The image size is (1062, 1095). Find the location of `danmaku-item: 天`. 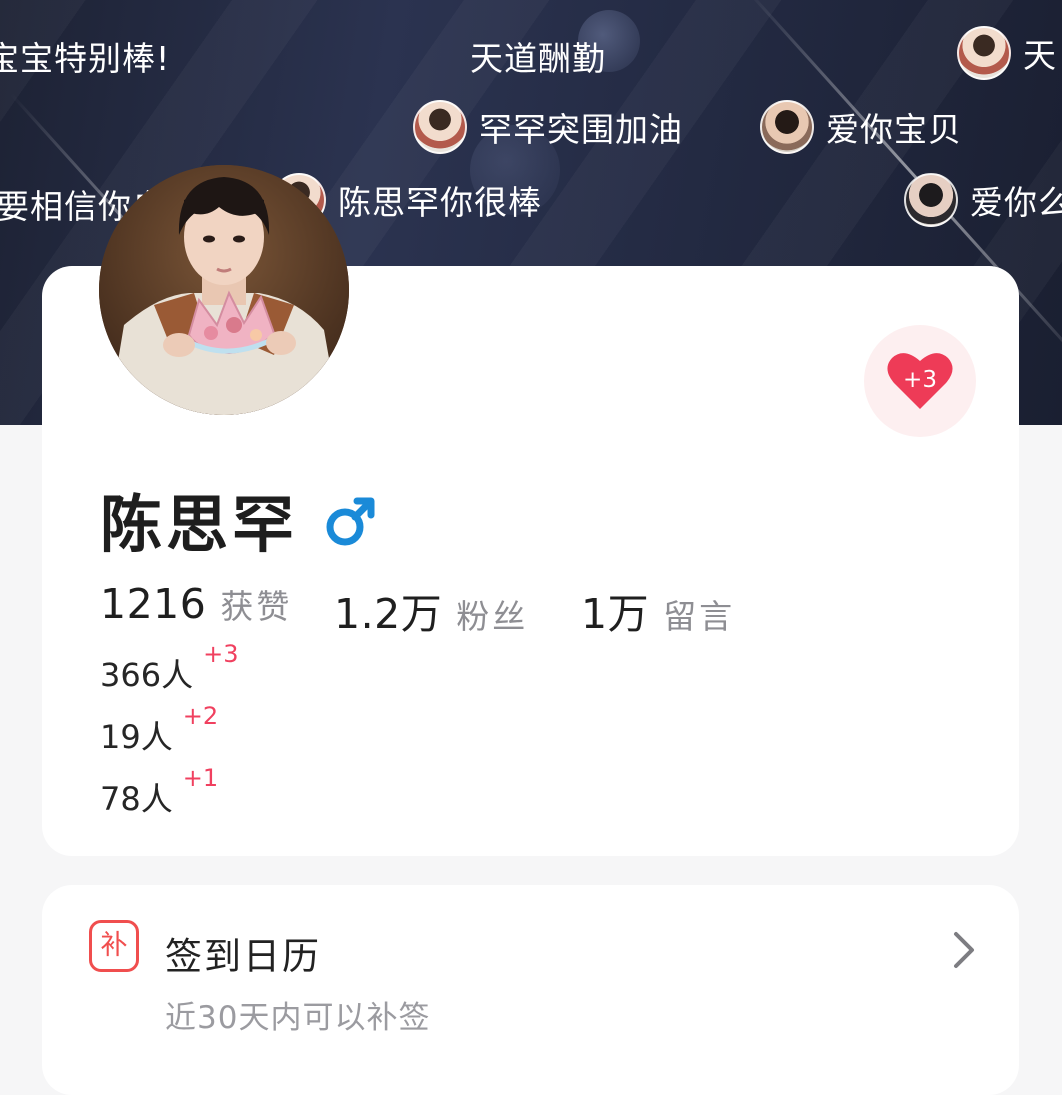

danmaku-item: 天 is located at coordinates (1007, 53).